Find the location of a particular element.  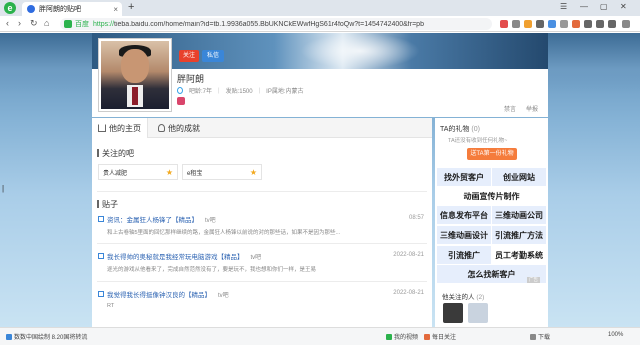

followers-count: (2) is located at coordinates (480, 297).